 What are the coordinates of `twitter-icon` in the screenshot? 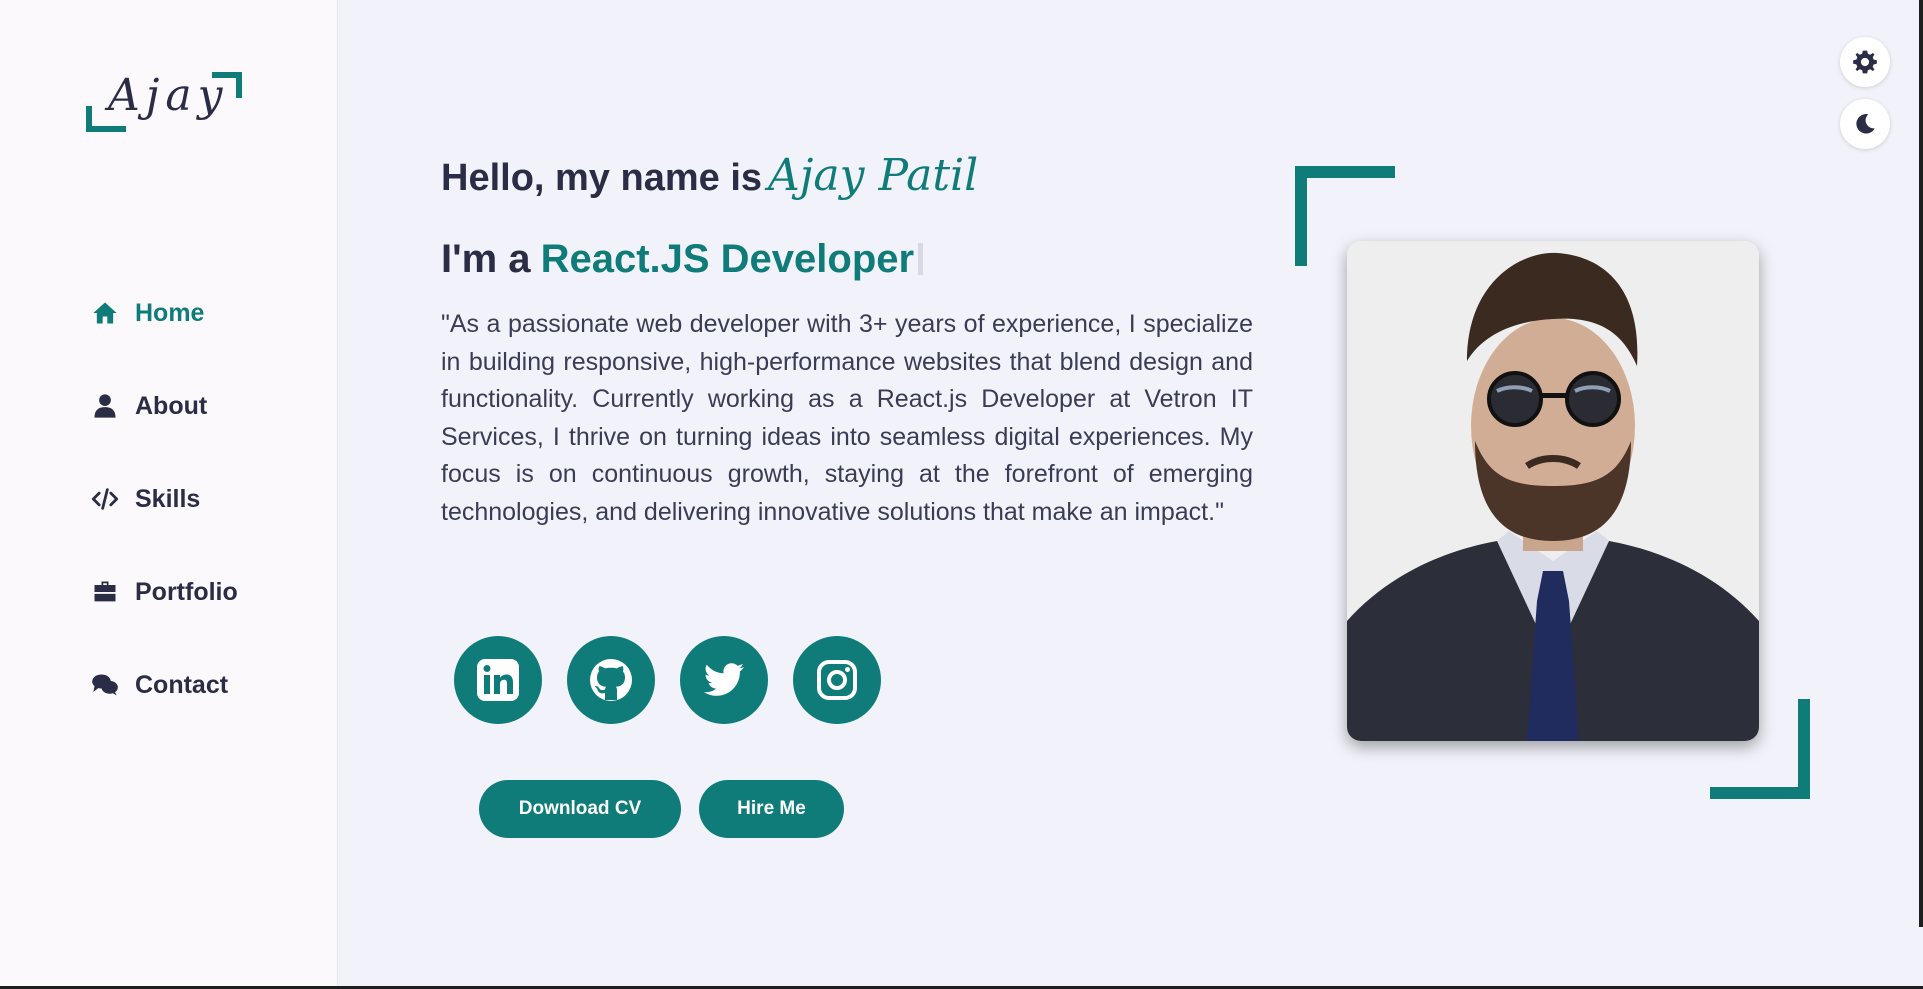 It's located at (723, 679).